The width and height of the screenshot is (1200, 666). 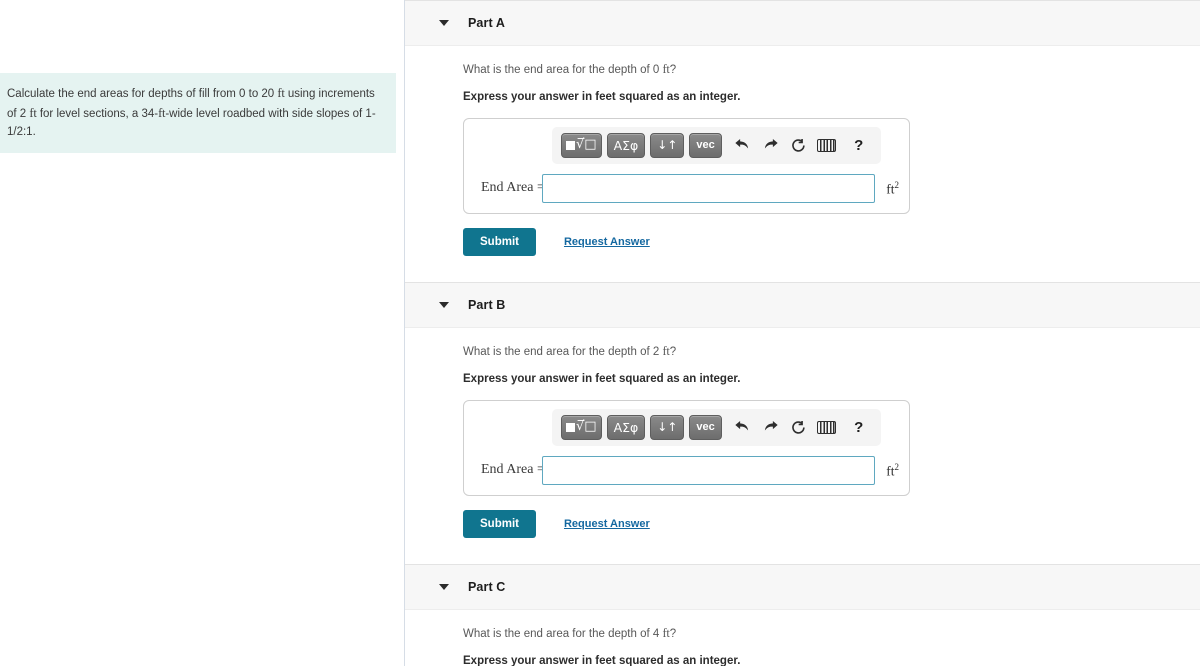 I want to click on statement-text: for level sections, a 34-, so click(x=97, y=113).